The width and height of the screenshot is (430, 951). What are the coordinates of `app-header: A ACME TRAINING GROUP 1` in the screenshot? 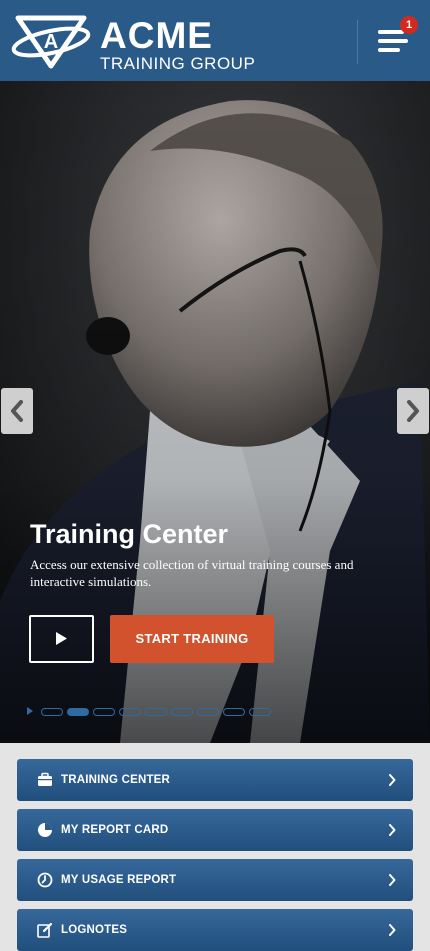 It's located at (215, 40).